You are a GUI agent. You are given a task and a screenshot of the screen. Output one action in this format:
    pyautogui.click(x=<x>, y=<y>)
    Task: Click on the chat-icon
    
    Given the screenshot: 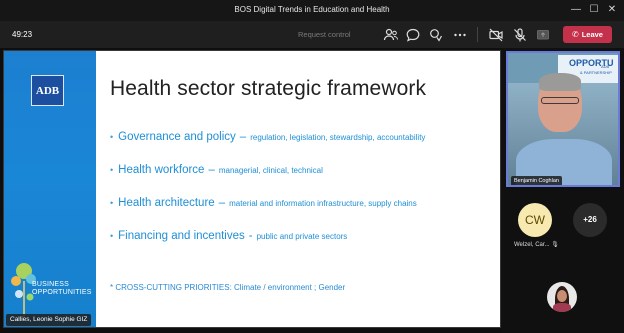 What is the action you would take?
    pyautogui.click(x=413, y=35)
    